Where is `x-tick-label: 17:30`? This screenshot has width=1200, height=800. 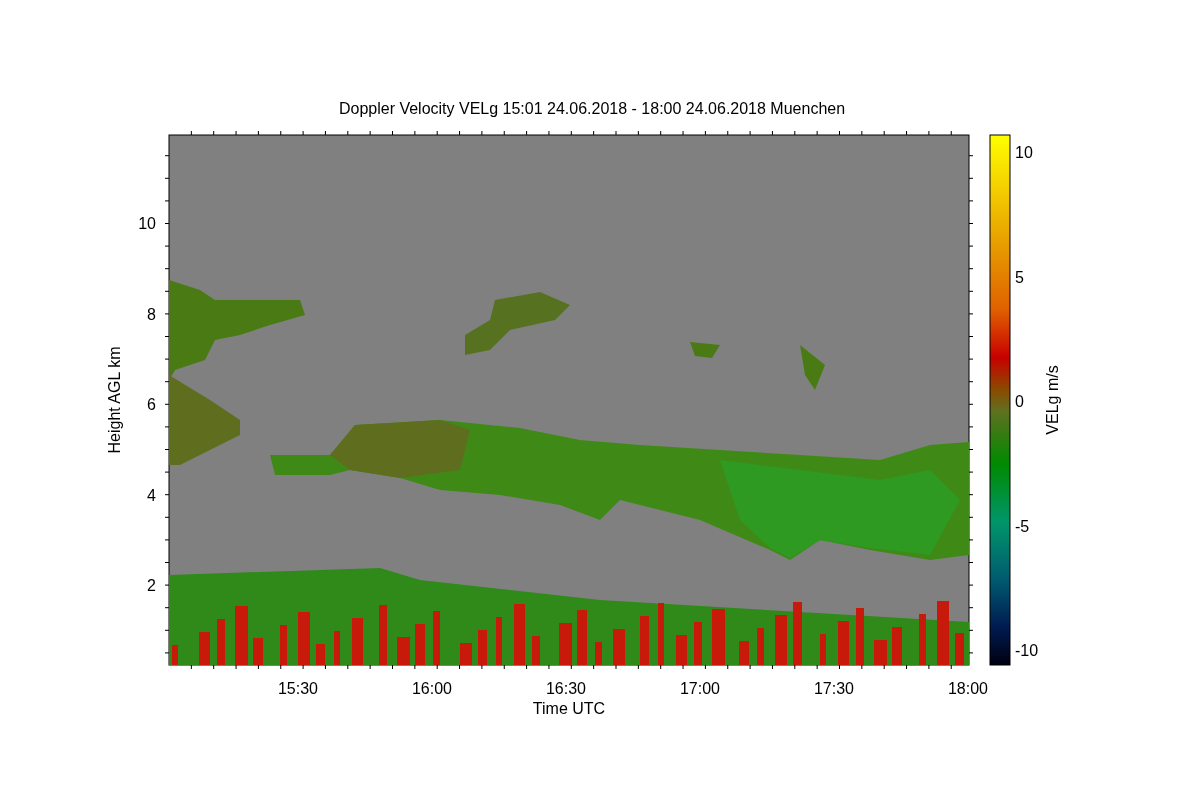
x-tick-label: 17:30 is located at coordinates (834, 688).